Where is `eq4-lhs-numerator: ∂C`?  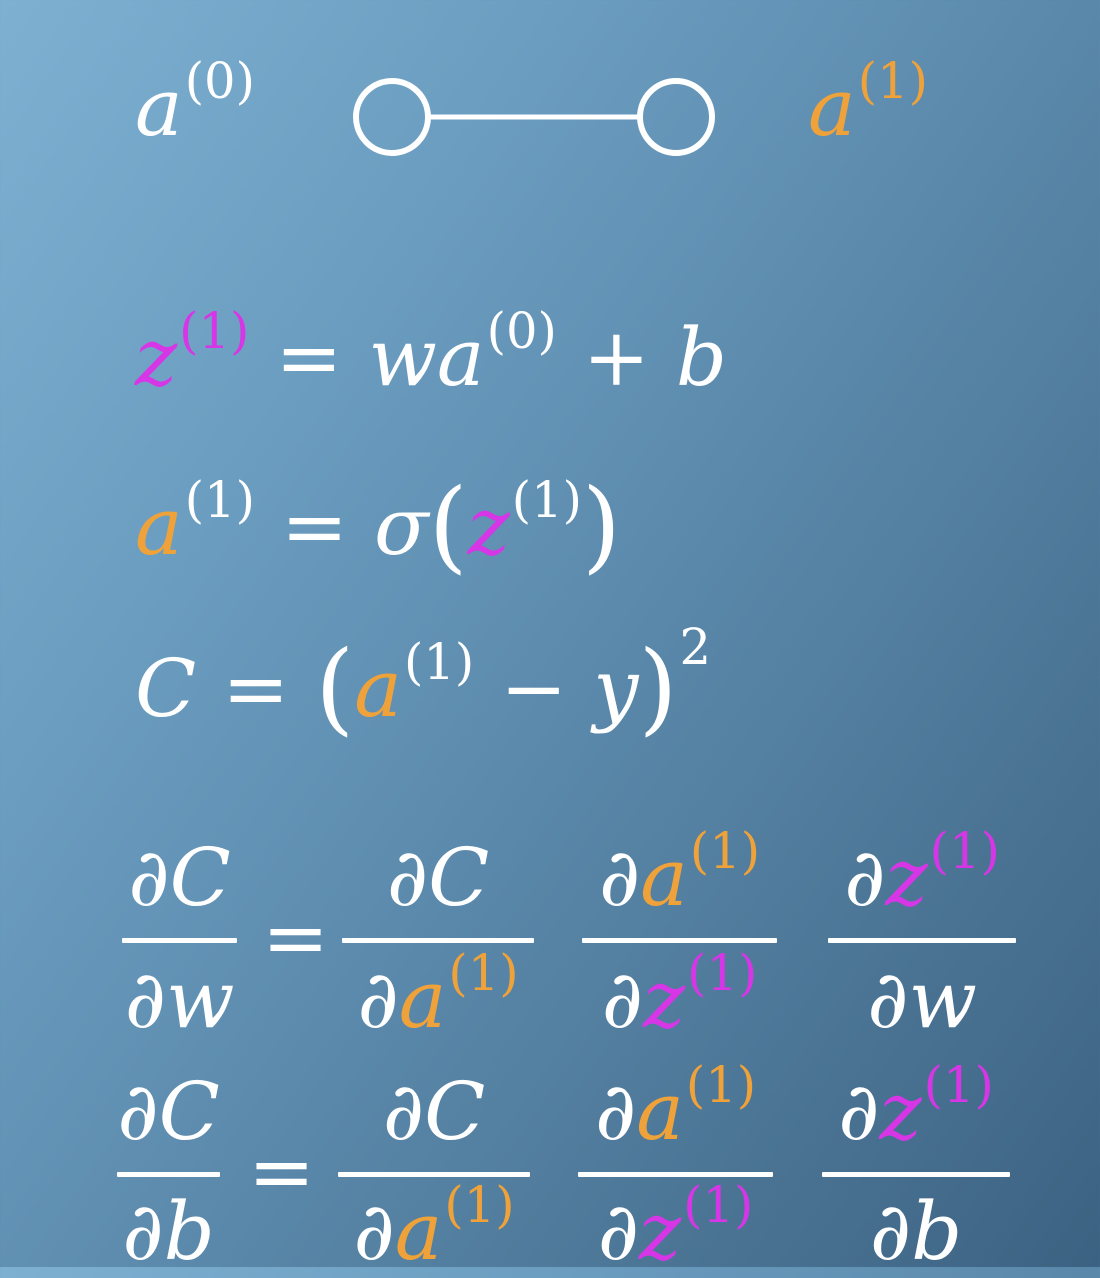
eq4-lhs-numerator: ∂C is located at coordinates (179, 877).